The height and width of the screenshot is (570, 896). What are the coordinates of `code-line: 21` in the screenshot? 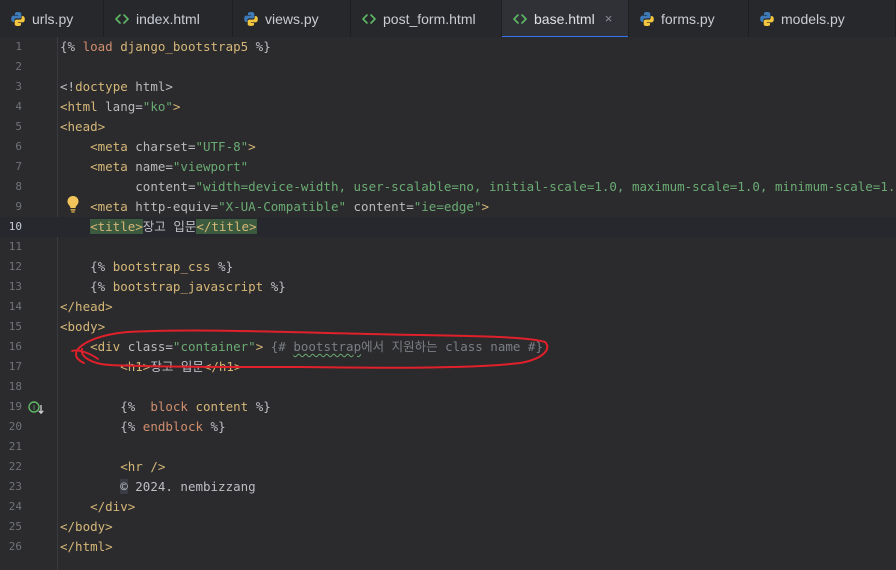 It's located at (448, 447).